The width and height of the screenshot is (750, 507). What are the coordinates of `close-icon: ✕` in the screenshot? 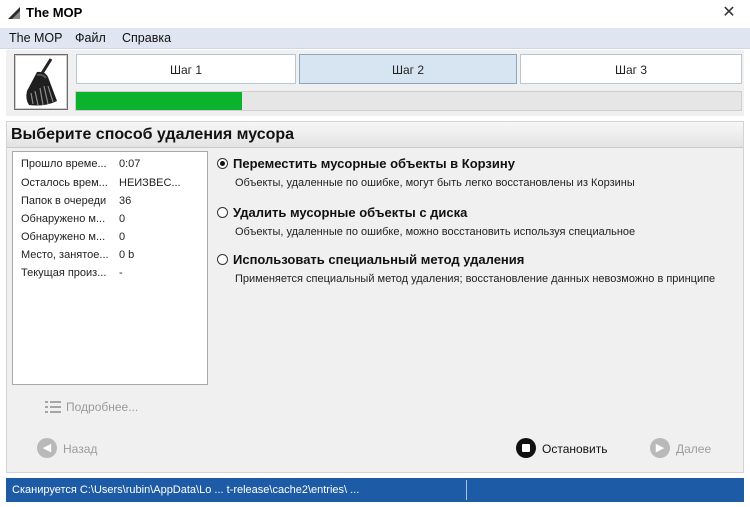 It's located at (729, 12).